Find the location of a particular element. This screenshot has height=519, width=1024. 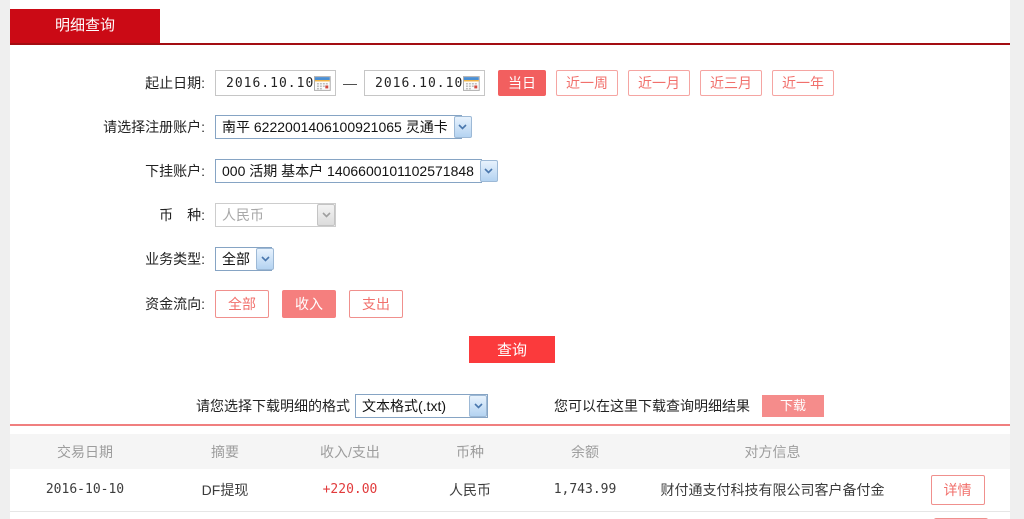

cell-action: 详情 is located at coordinates (957, 490).